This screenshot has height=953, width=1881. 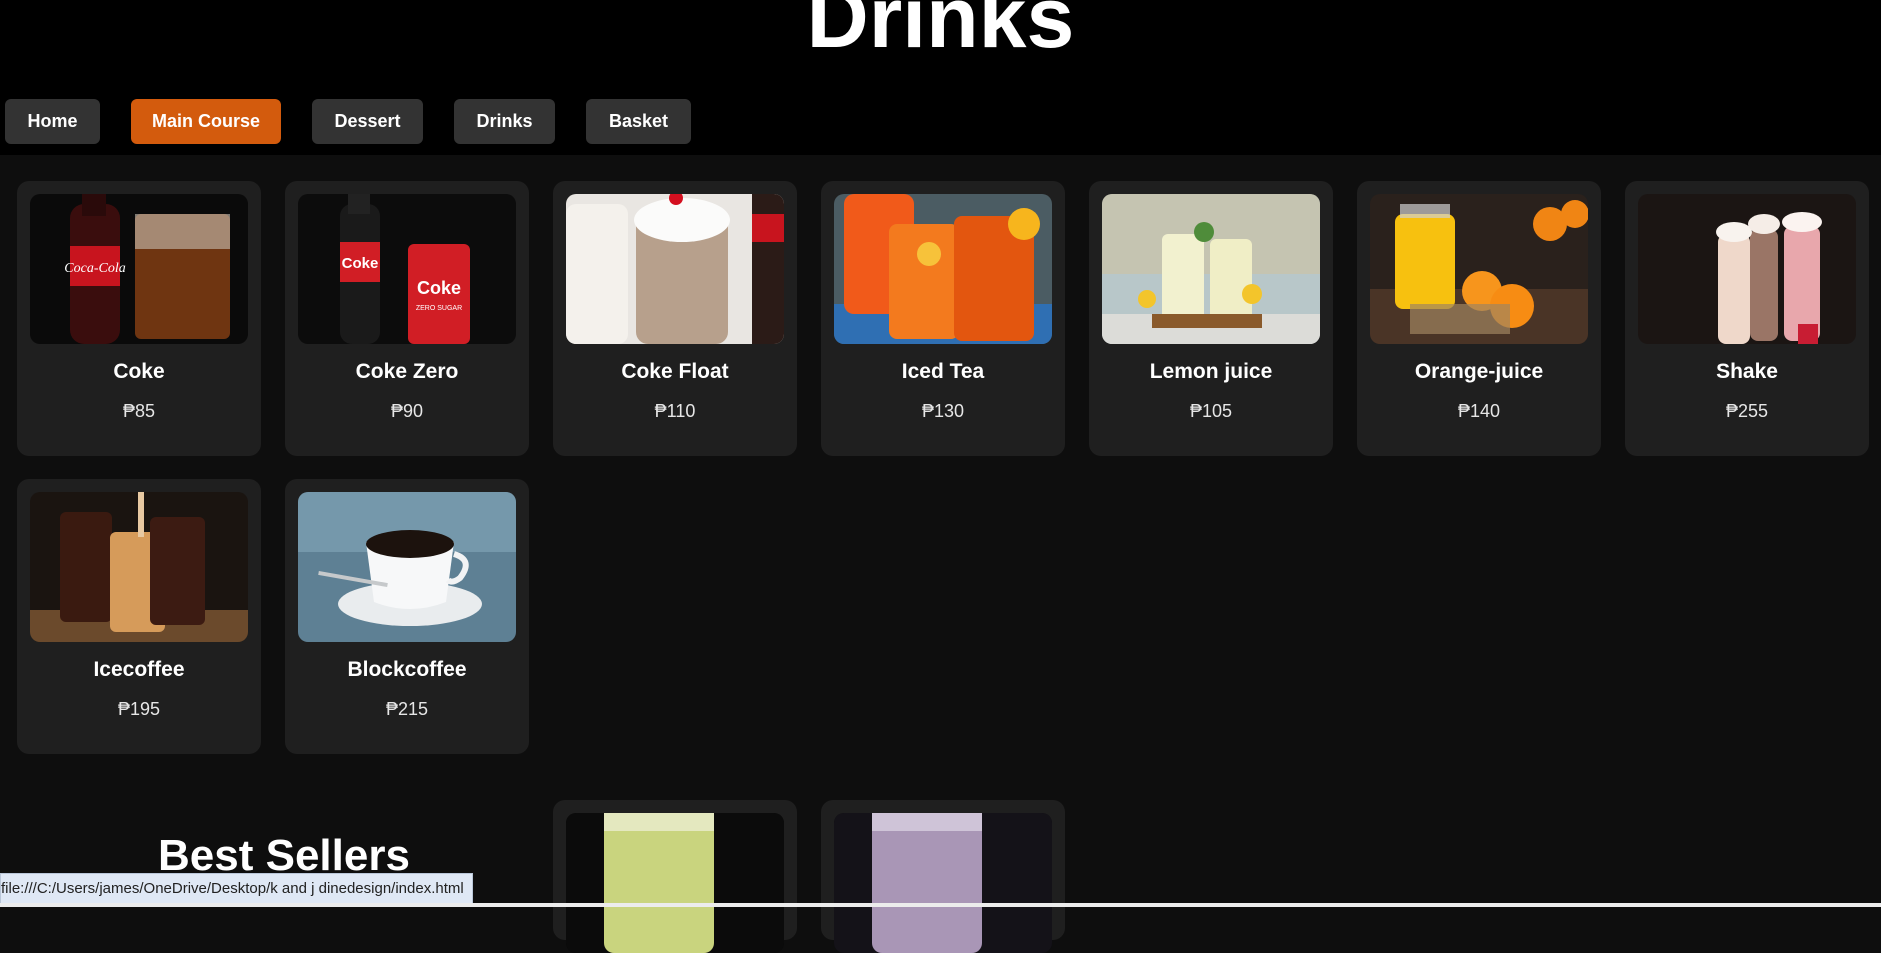 What do you see at coordinates (139, 709) in the screenshot?
I see `product-price: ₱195` at bounding box center [139, 709].